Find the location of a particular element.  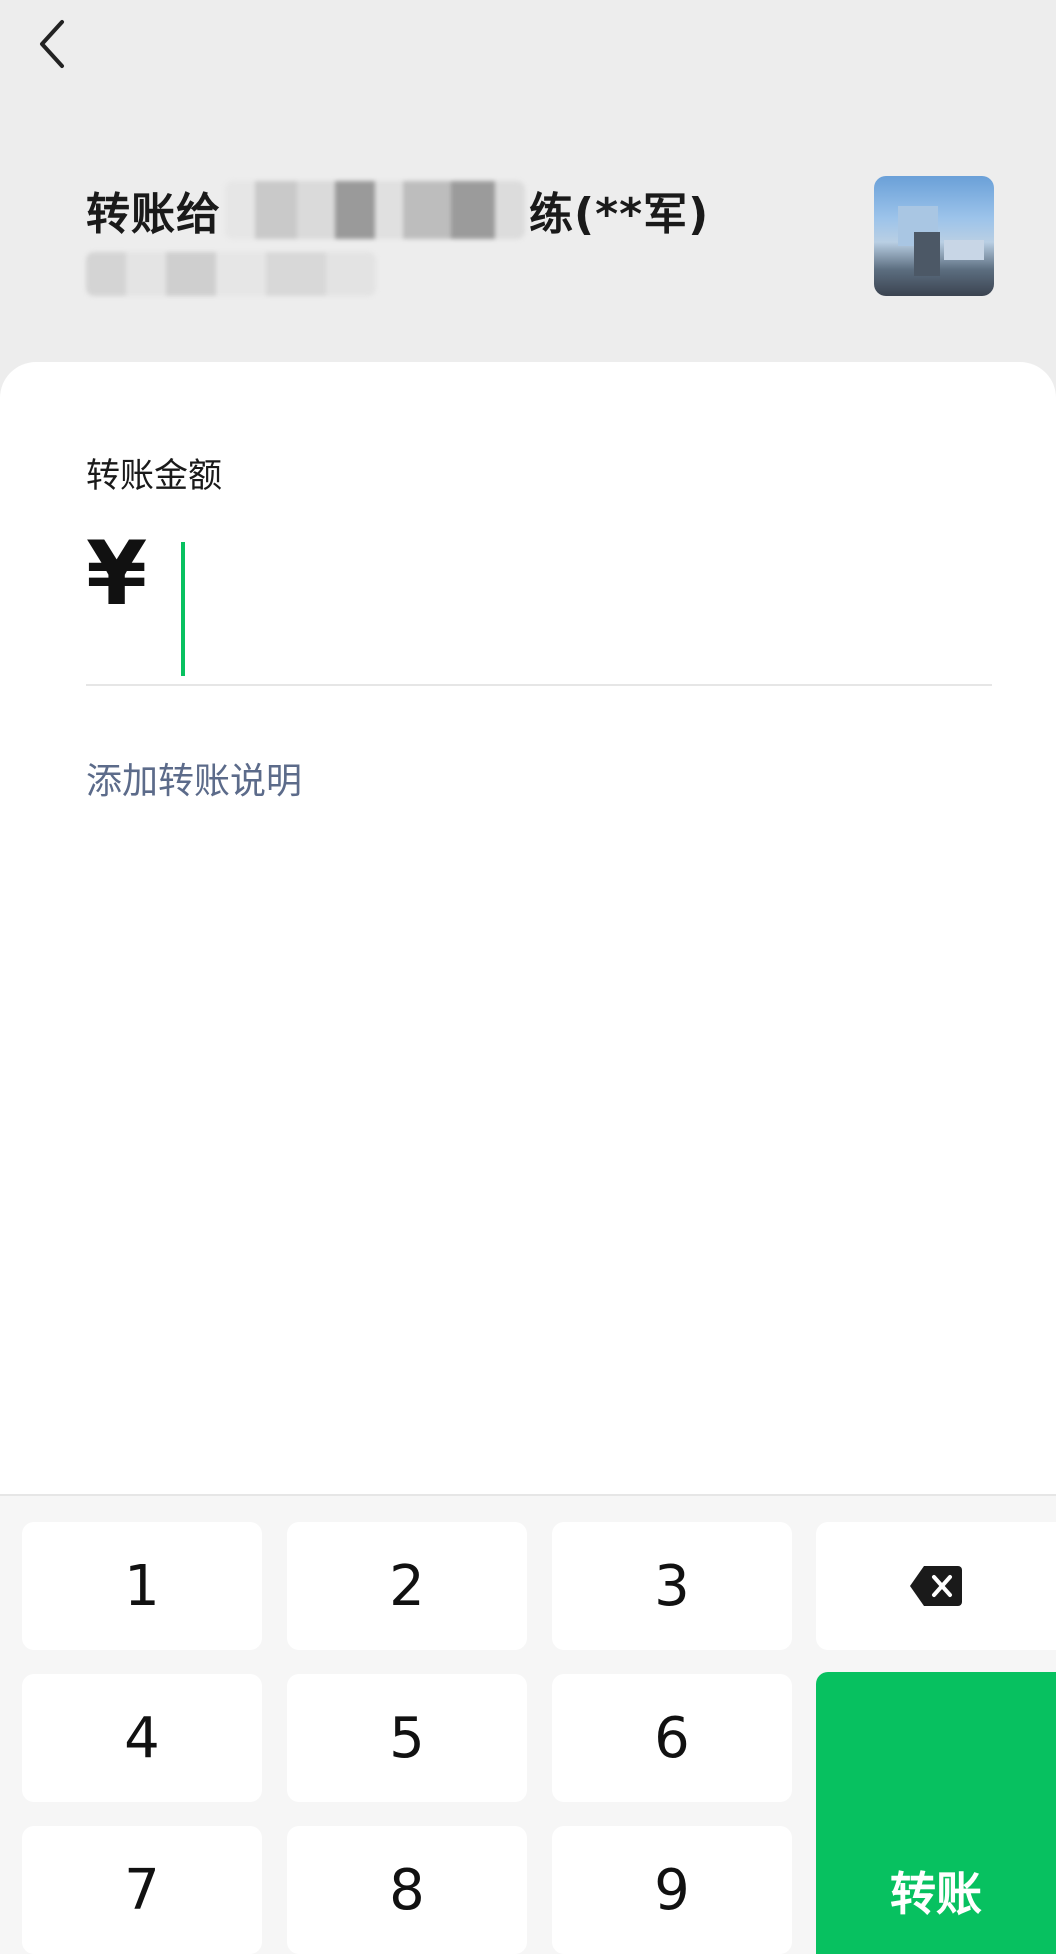

title-prefix: 转账给 is located at coordinates (153, 214).